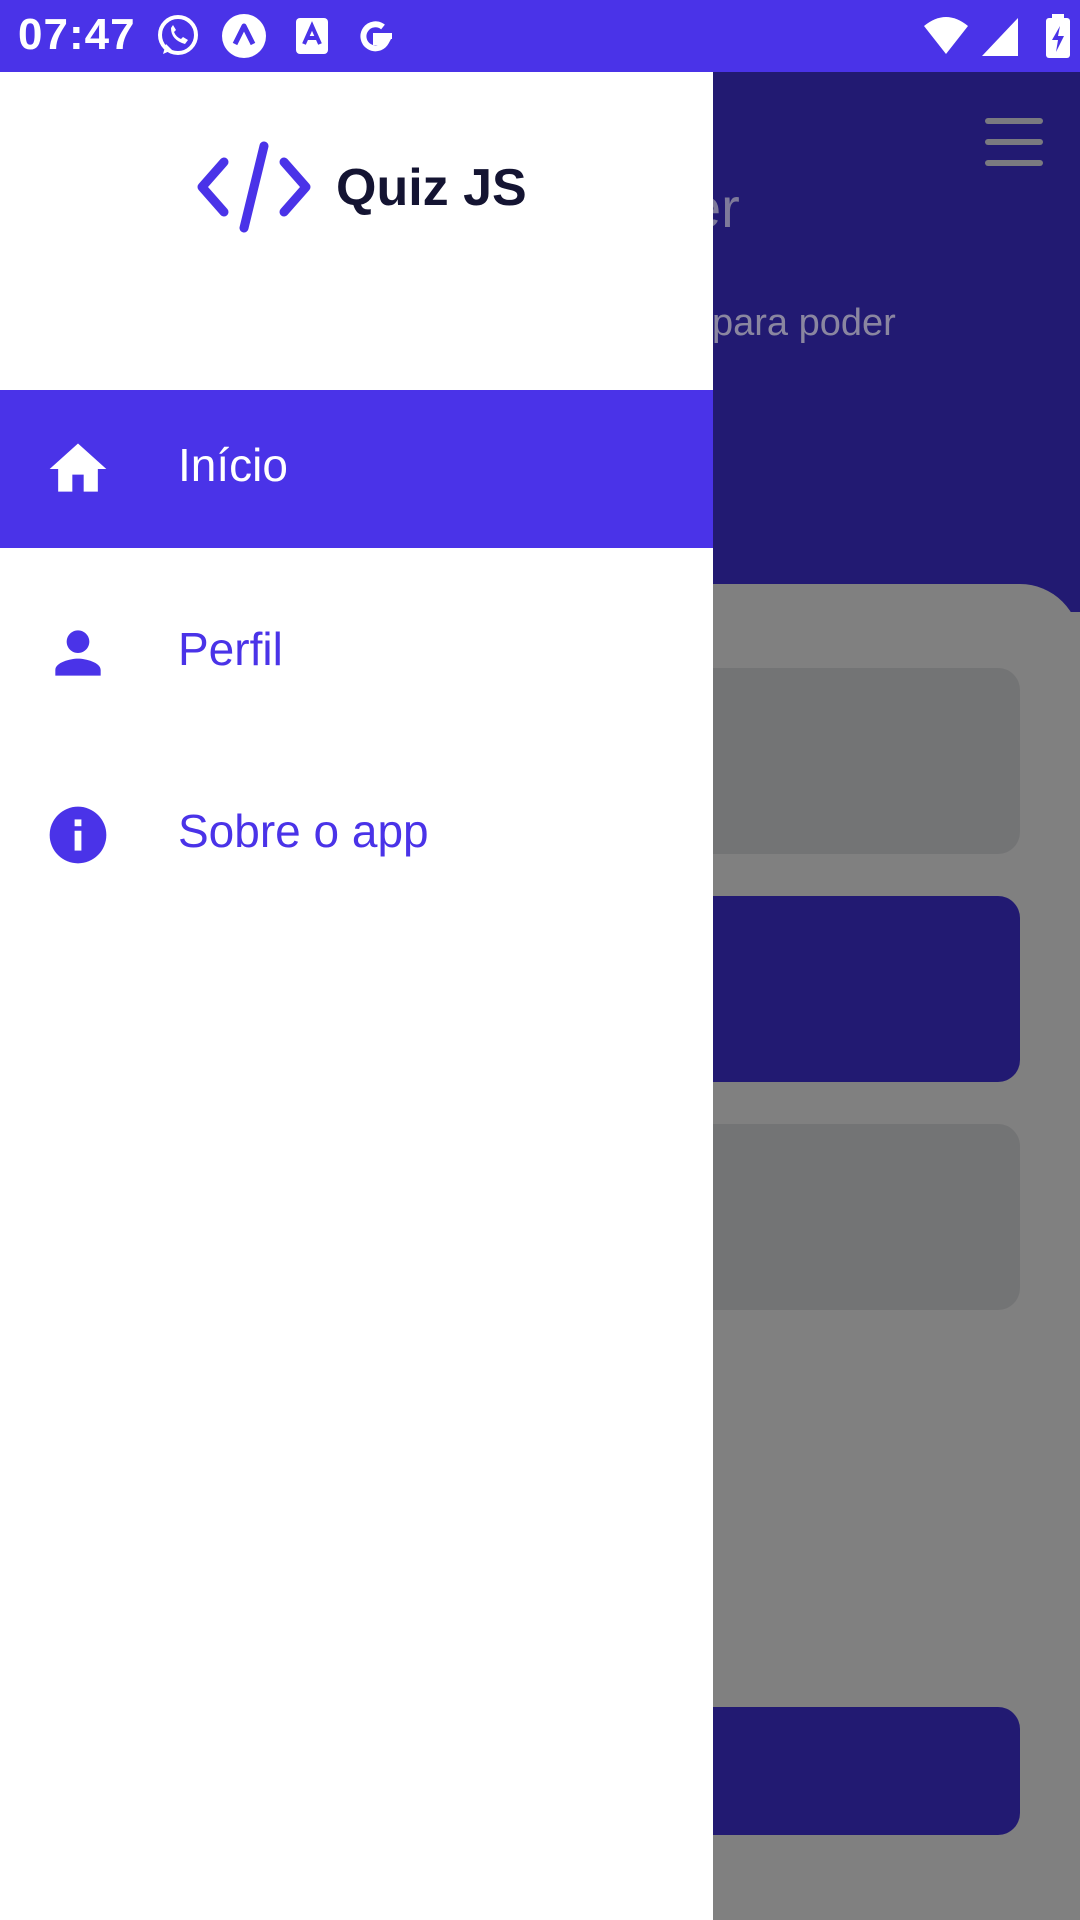 Image resolution: width=1080 pixels, height=1920 pixels. I want to click on drawer-item-label: Início, so click(233, 465).